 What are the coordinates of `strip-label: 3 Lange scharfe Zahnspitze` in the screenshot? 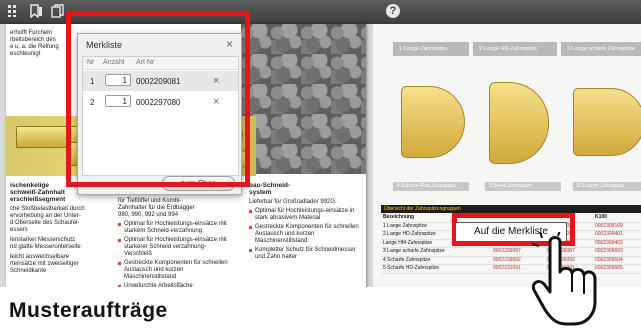 It's located at (601, 49).